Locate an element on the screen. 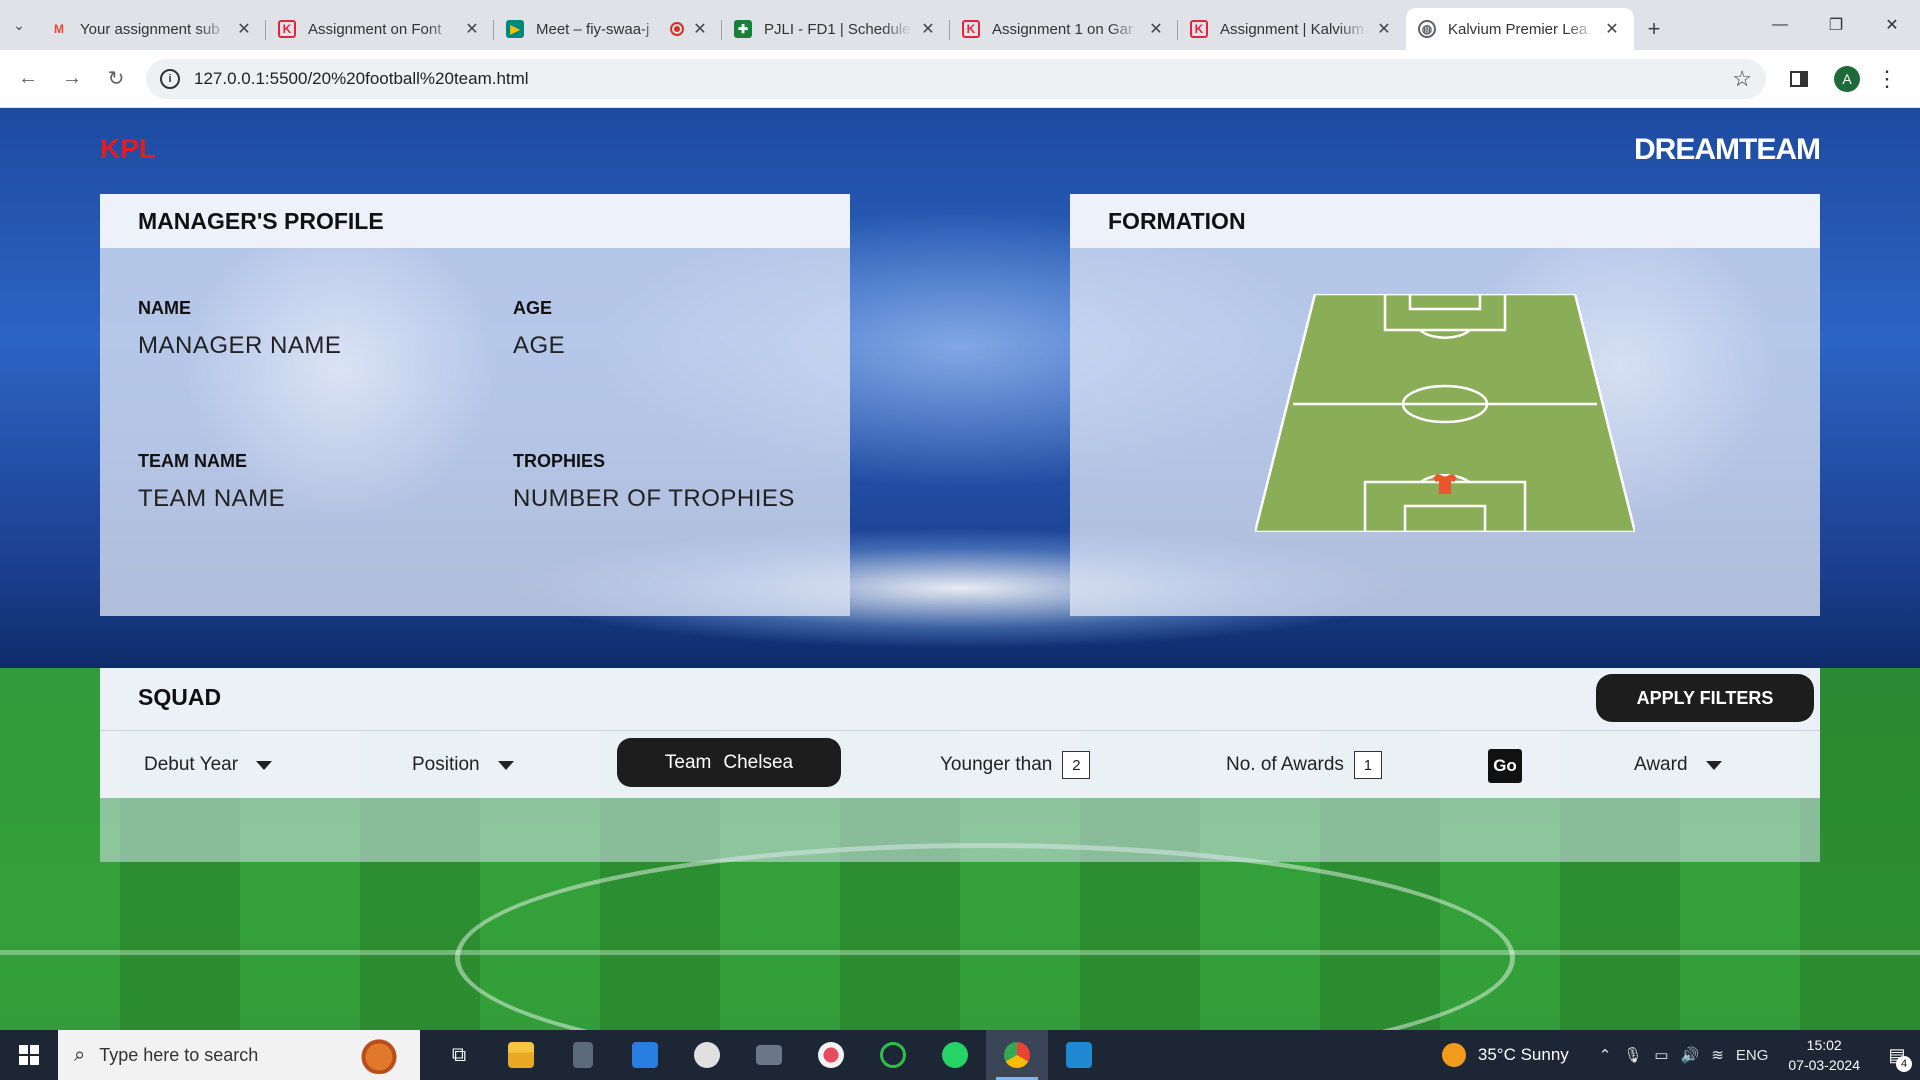  brand-logo-right: DREAMTEAM is located at coordinates (1727, 150).